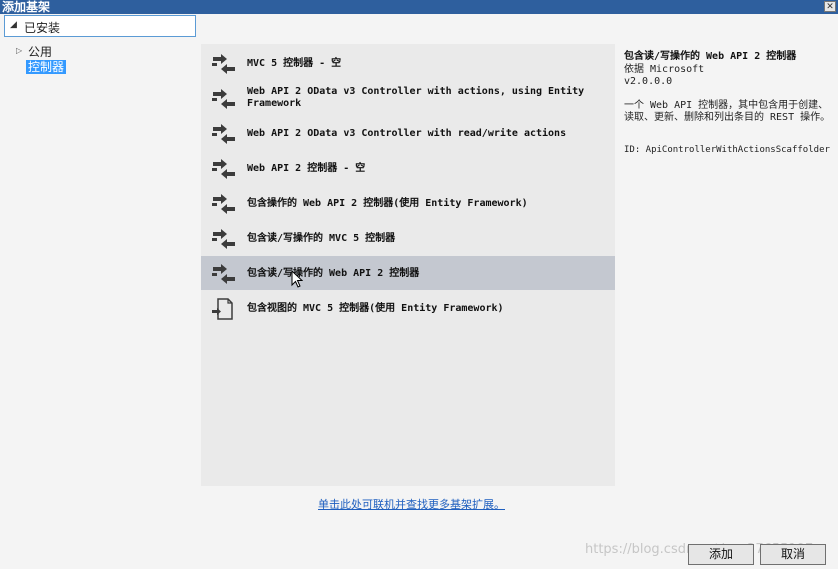 The height and width of the screenshot is (569, 838). What do you see at coordinates (100, 26) in the screenshot?
I see `tree-installed-node: ◢ 已安装` at bounding box center [100, 26].